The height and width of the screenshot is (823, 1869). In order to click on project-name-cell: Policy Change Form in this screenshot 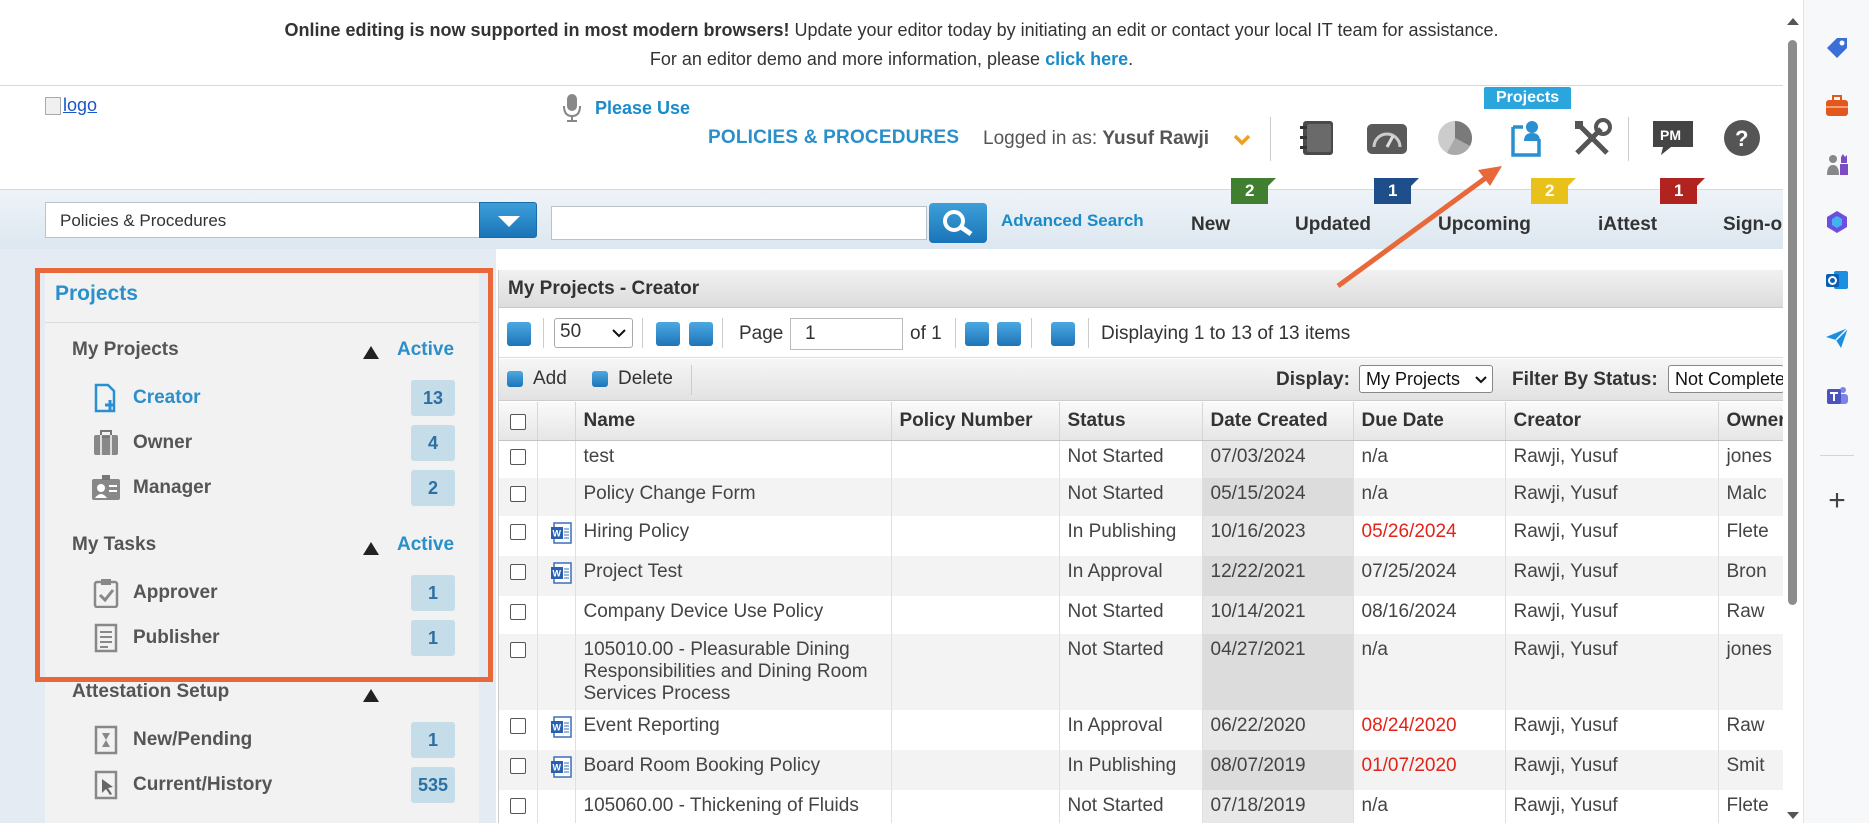, I will do `click(733, 497)`.